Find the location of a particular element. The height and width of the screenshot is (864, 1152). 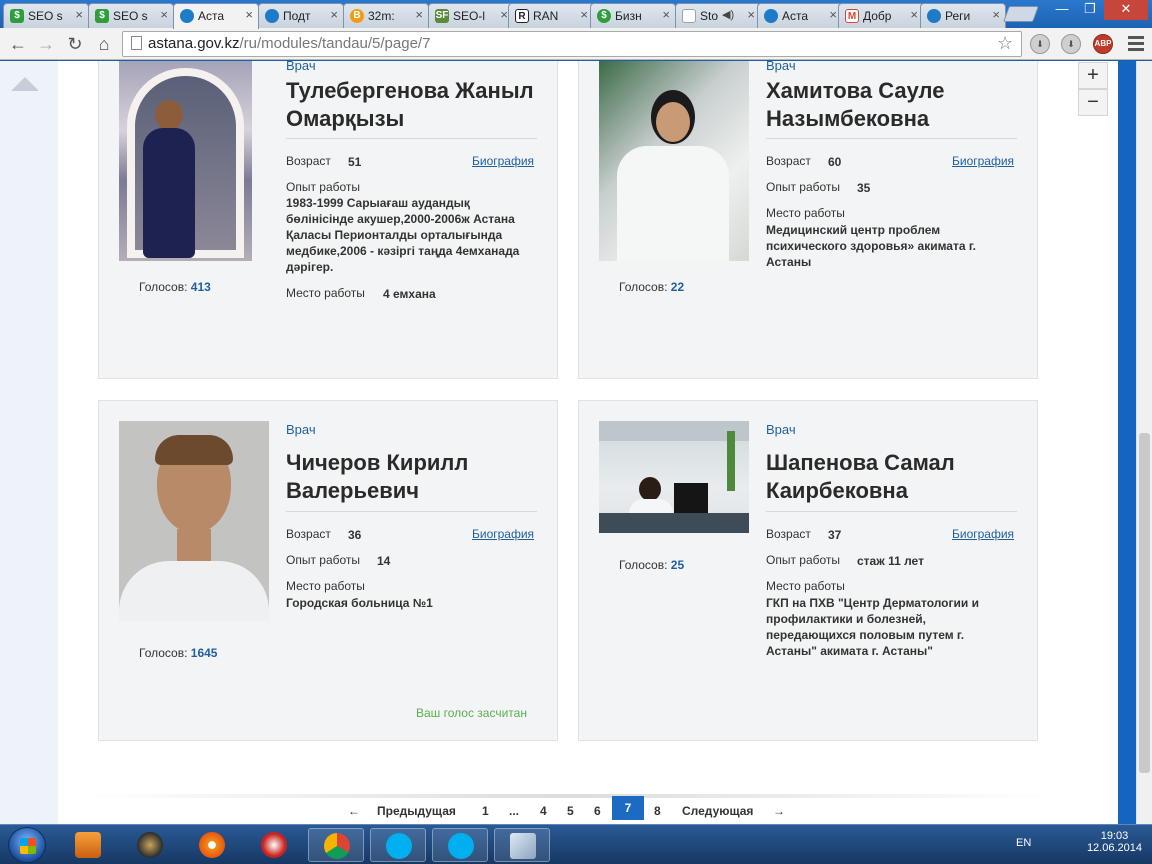

dollar-icon: $ is located at coordinates (604, 16).